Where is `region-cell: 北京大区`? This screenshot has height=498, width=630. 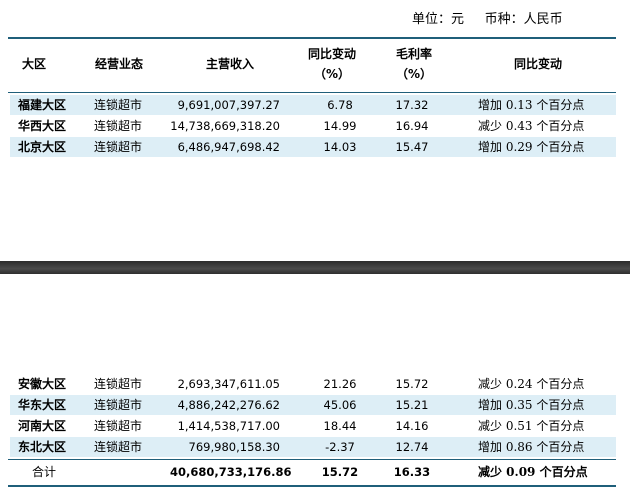
region-cell: 北京大区 is located at coordinates (42, 147).